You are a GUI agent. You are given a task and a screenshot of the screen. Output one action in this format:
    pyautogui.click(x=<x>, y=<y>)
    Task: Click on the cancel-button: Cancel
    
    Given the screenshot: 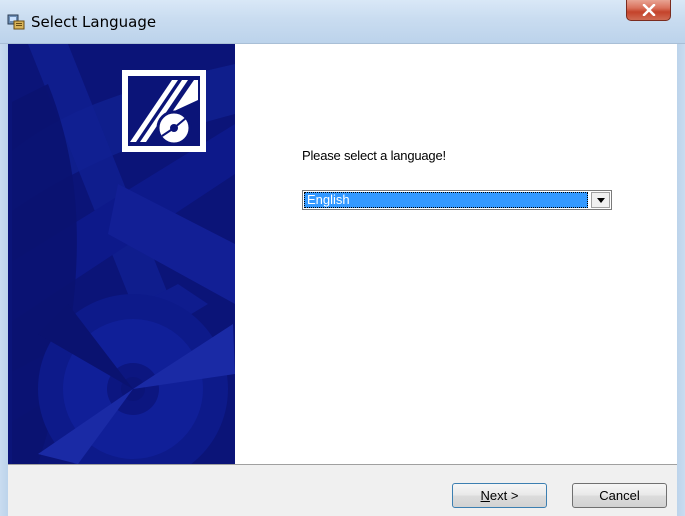 What is the action you would take?
    pyautogui.click(x=619, y=495)
    